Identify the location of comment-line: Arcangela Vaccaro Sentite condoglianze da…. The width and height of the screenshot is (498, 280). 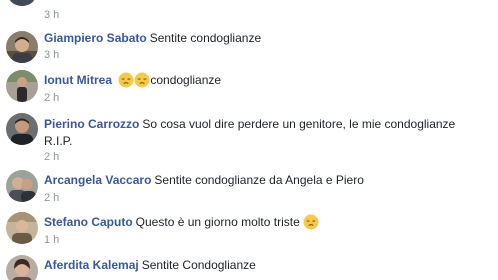
(204, 180).